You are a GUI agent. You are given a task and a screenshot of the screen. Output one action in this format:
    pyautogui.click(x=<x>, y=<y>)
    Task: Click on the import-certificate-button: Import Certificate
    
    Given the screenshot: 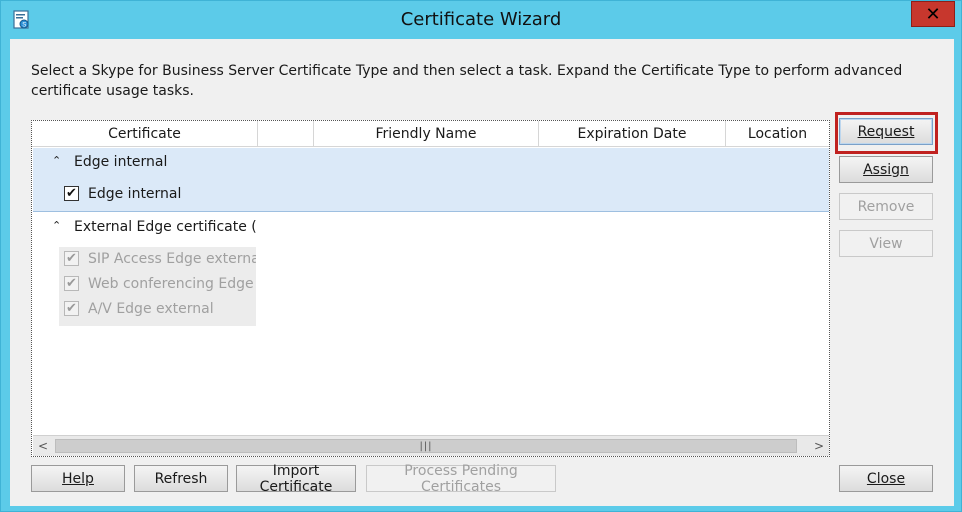 What is the action you would take?
    pyautogui.click(x=296, y=478)
    